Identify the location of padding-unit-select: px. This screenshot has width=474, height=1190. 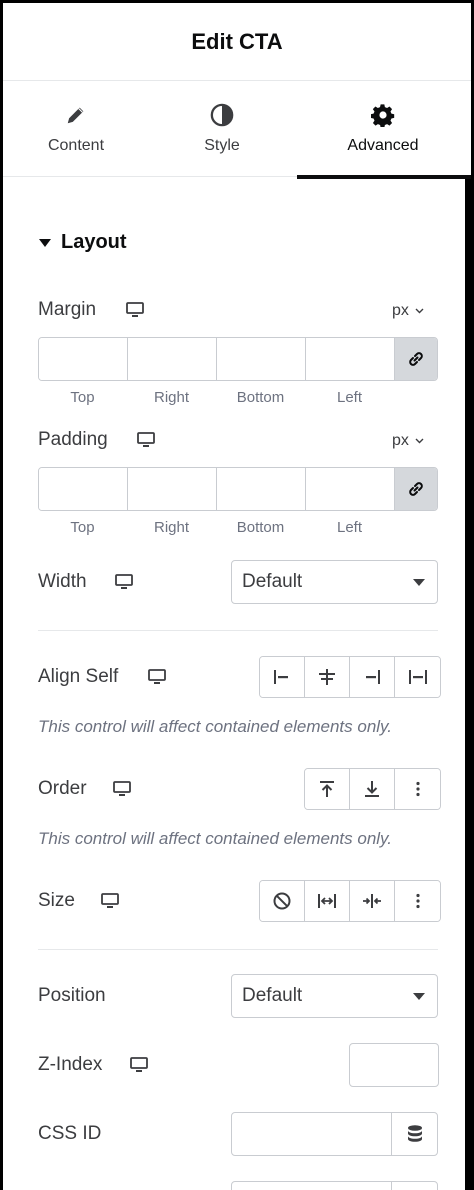
(408, 441).